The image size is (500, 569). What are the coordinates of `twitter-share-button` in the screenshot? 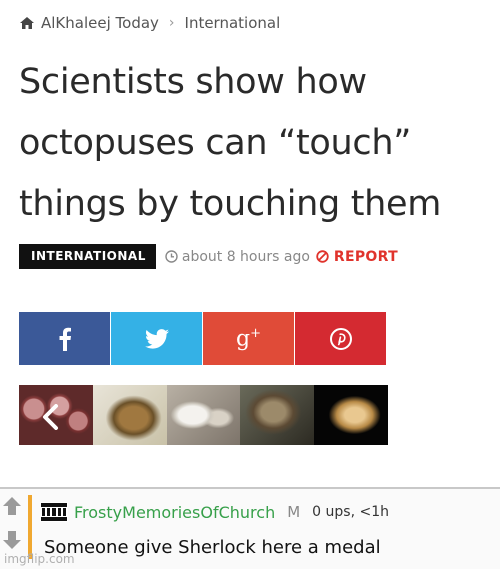 It's located at (156, 338).